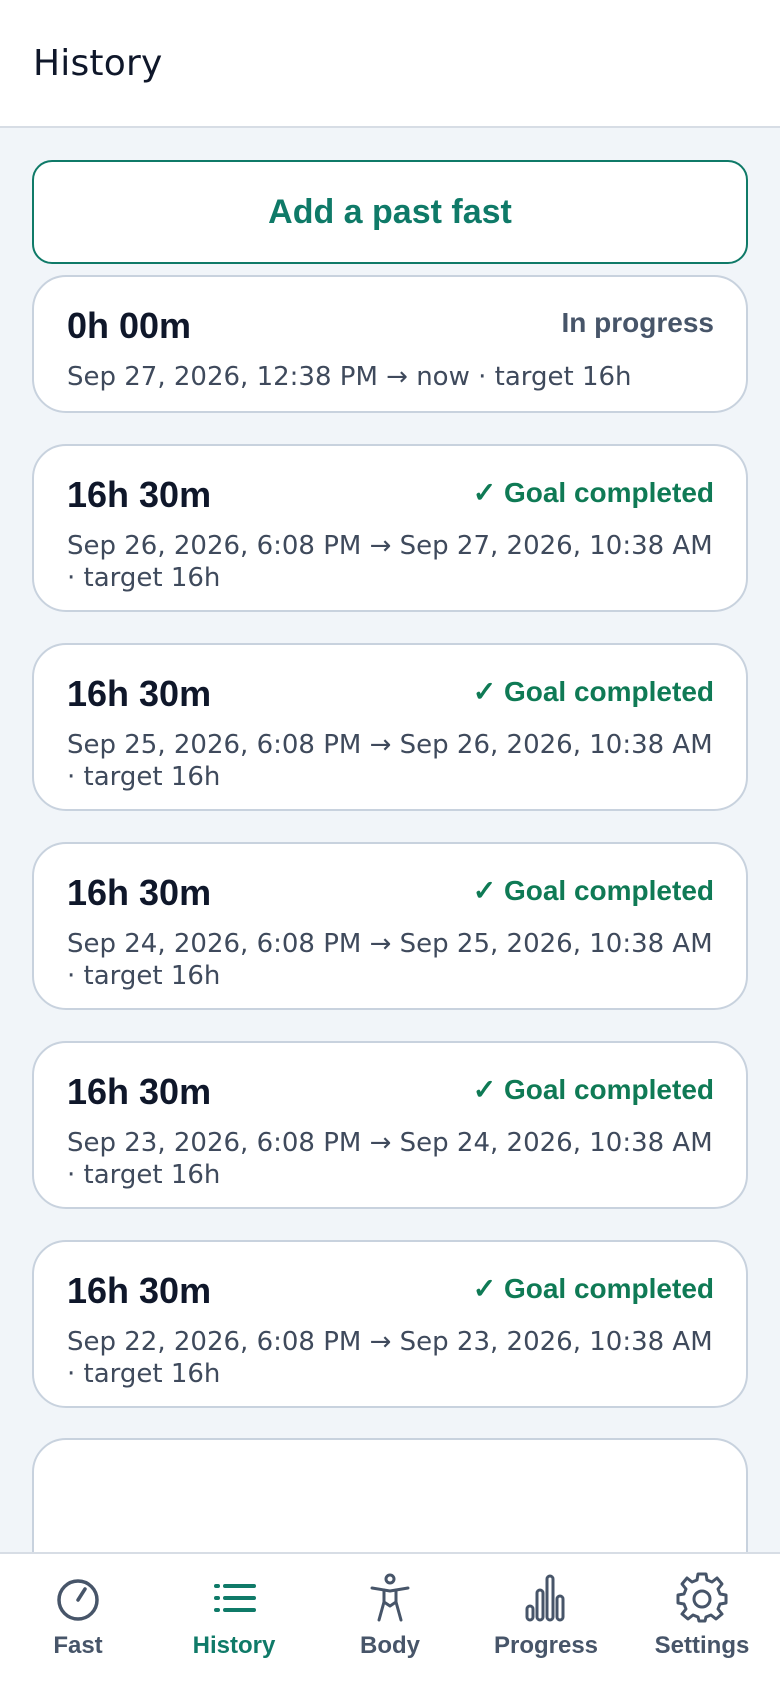 This screenshot has width=780, height=1688. What do you see at coordinates (637, 322) in the screenshot?
I see `fast-status: In progress` at bounding box center [637, 322].